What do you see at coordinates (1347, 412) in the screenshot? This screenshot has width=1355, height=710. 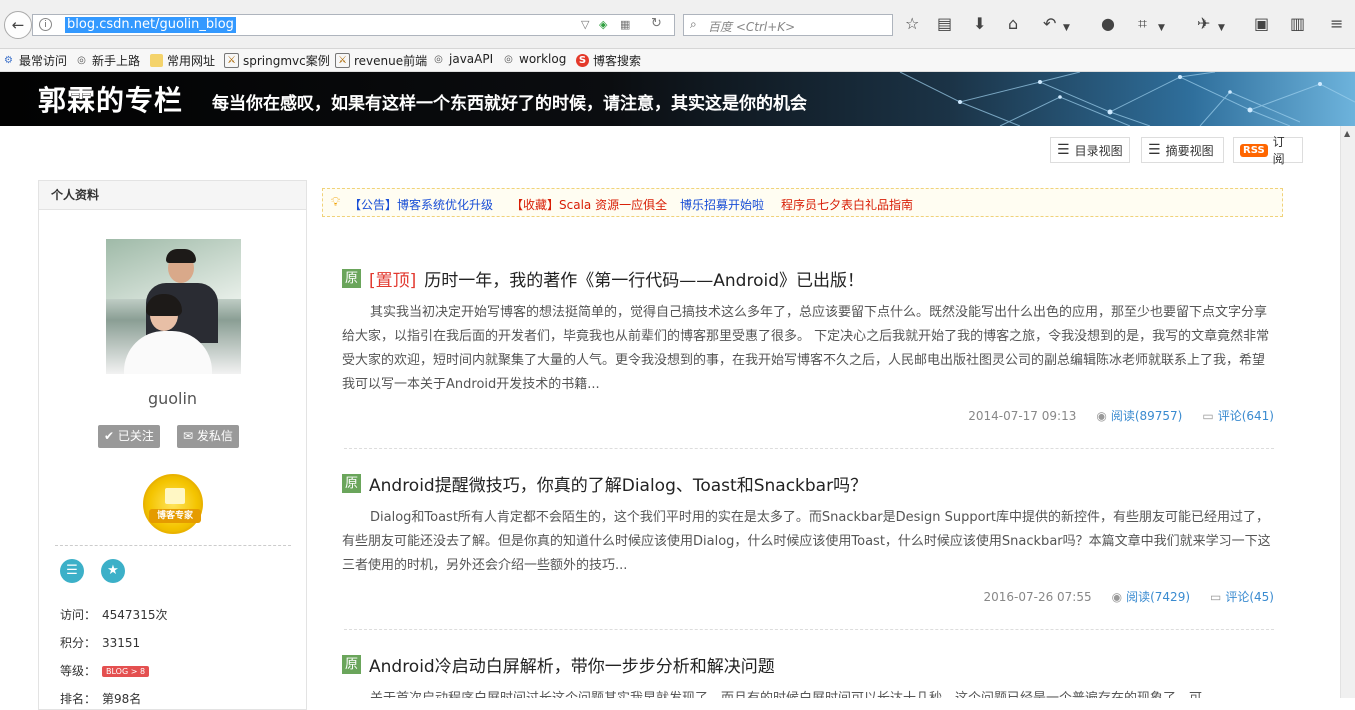 I see `vertical-scrollbar: ▲` at bounding box center [1347, 412].